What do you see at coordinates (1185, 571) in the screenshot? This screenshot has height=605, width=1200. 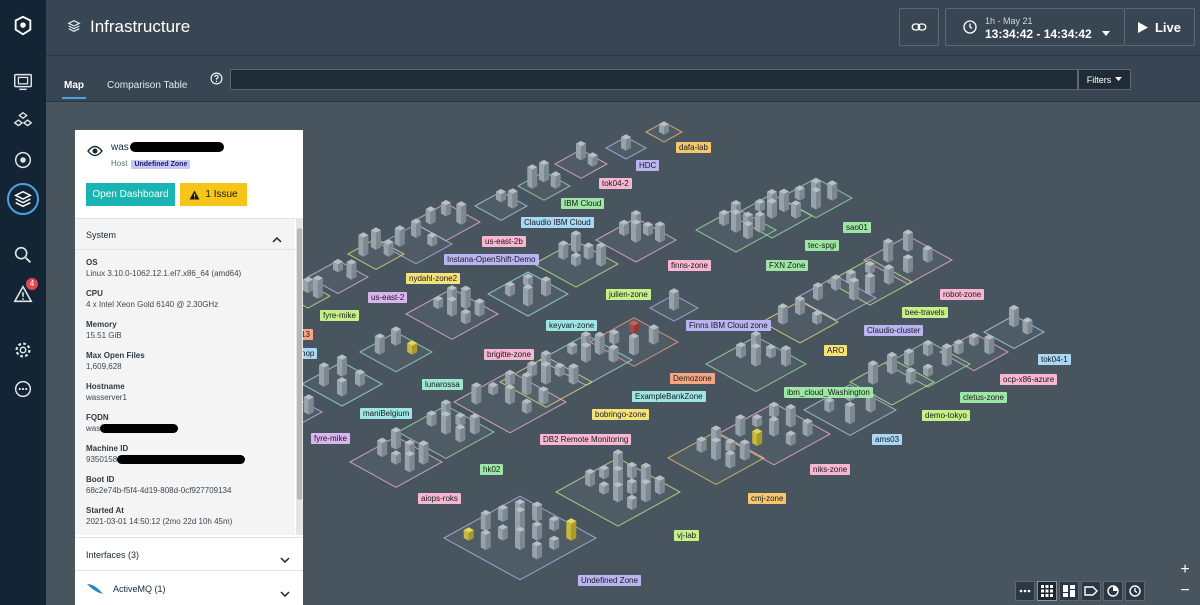 I see `zoom-in-button: +` at bounding box center [1185, 571].